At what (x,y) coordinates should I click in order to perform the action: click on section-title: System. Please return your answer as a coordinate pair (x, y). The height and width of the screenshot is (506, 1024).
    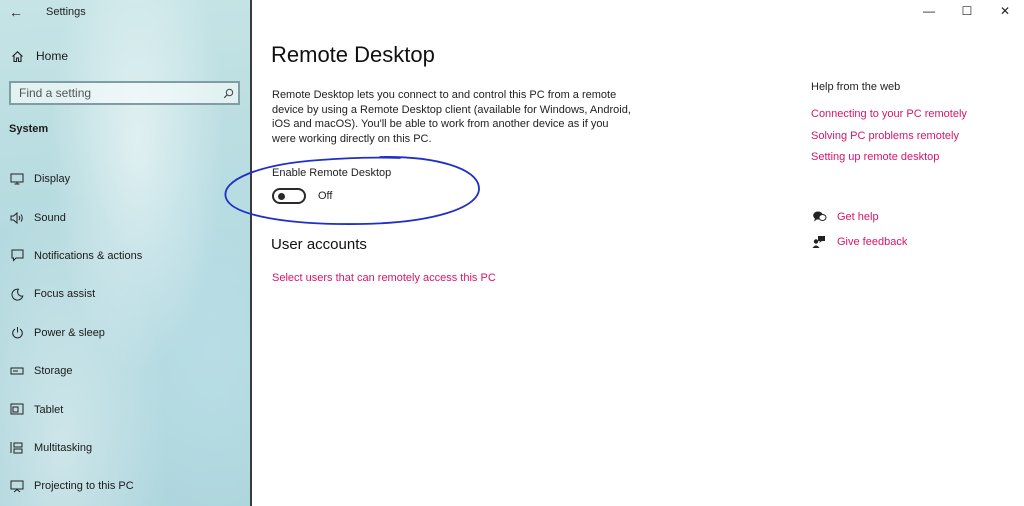
    Looking at the image, I should click on (29, 129).